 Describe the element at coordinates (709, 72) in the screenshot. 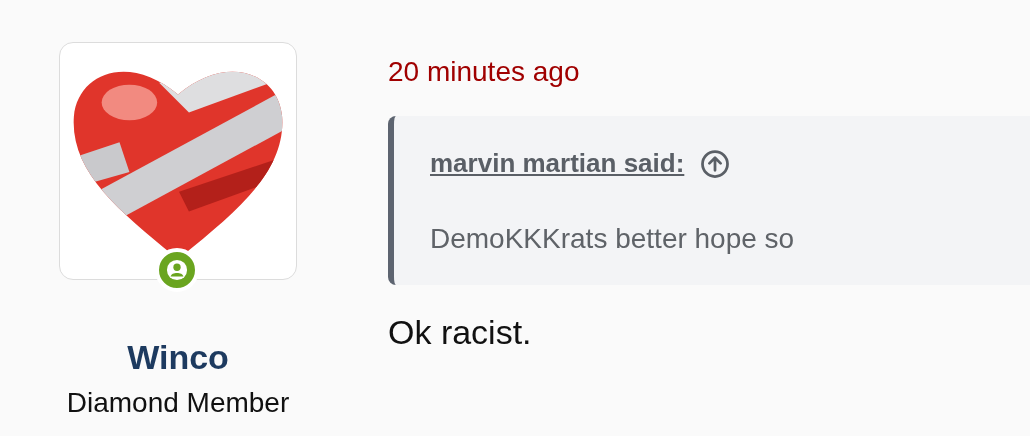

I see `post-time: 20 minutes ago` at that location.